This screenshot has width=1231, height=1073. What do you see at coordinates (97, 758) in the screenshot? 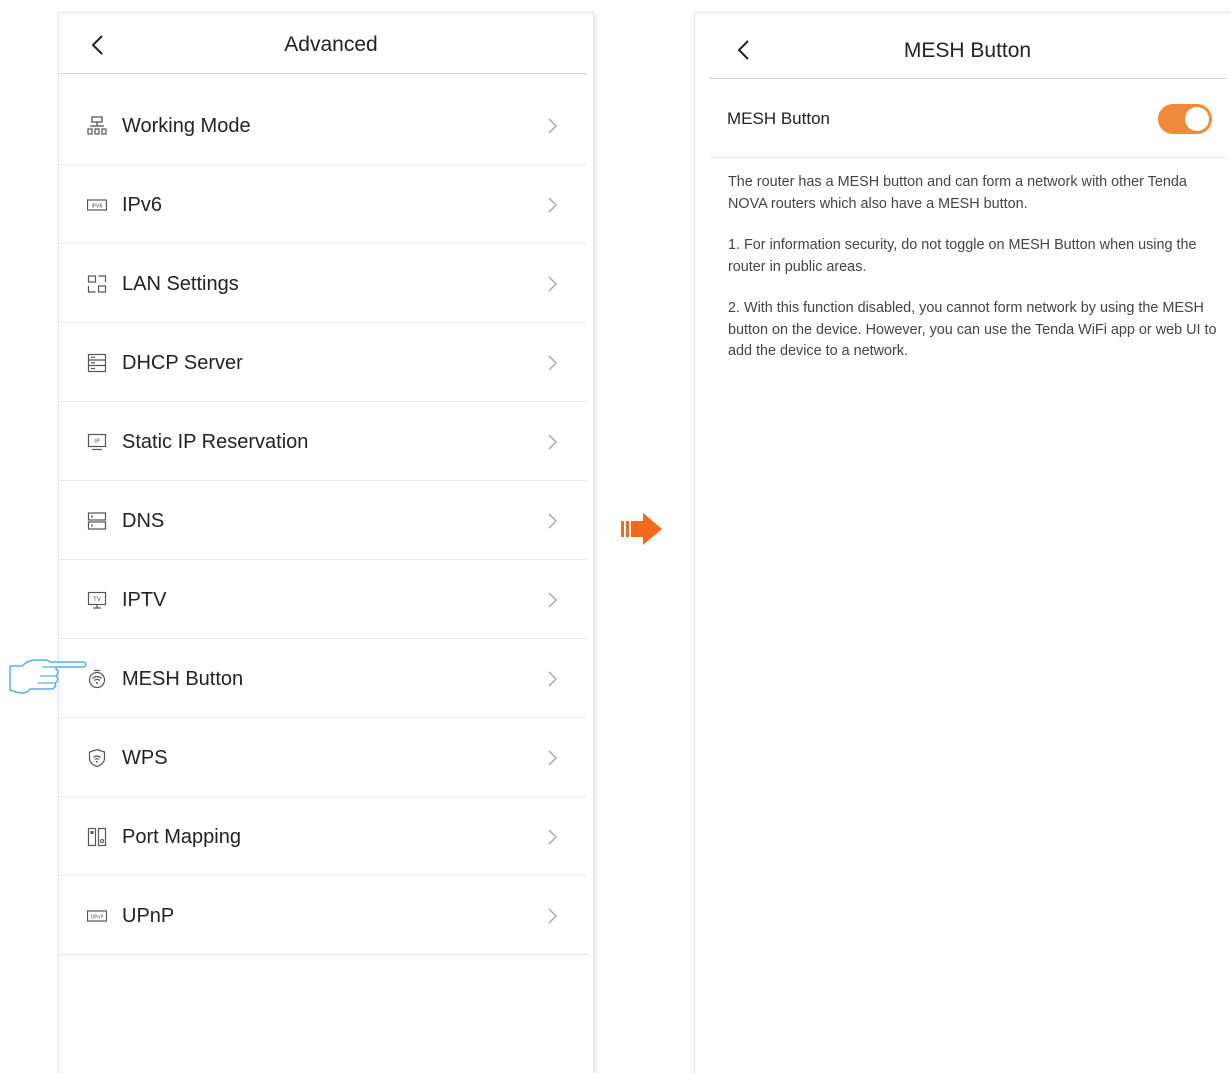
I see `wps-icon` at bounding box center [97, 758].